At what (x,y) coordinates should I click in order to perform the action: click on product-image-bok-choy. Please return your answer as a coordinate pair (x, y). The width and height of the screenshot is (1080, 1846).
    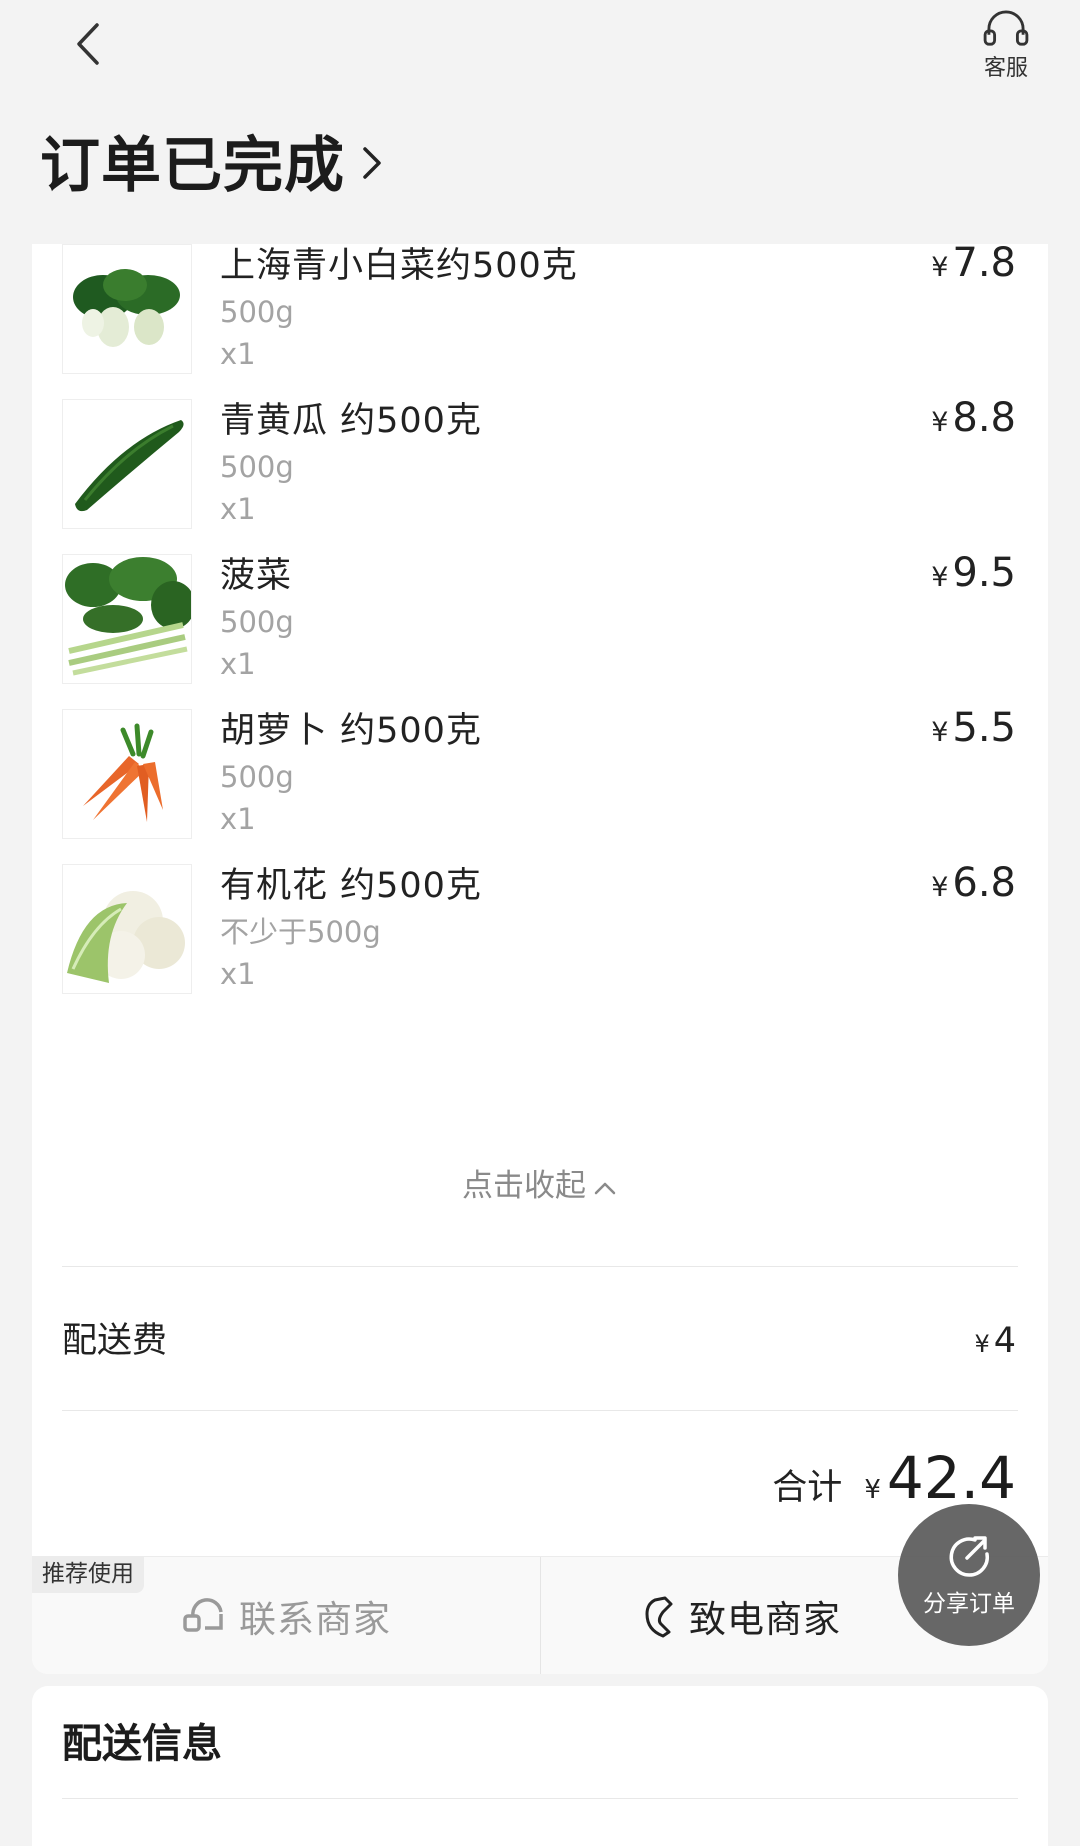
    Looking at the image, I should click on (127, 309).